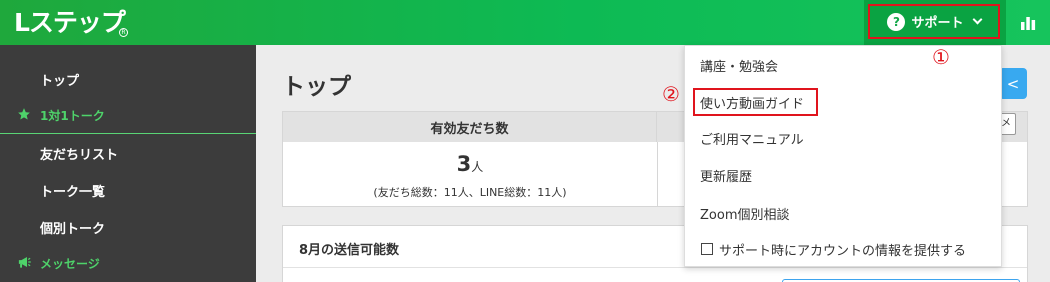 Image resolution: width=1050 pixels, height=282 pixels. What do you see at coordinates (896, 21) in the screenshot?
I see `help-circle-icon: ?` at bounding box center [896, 21].